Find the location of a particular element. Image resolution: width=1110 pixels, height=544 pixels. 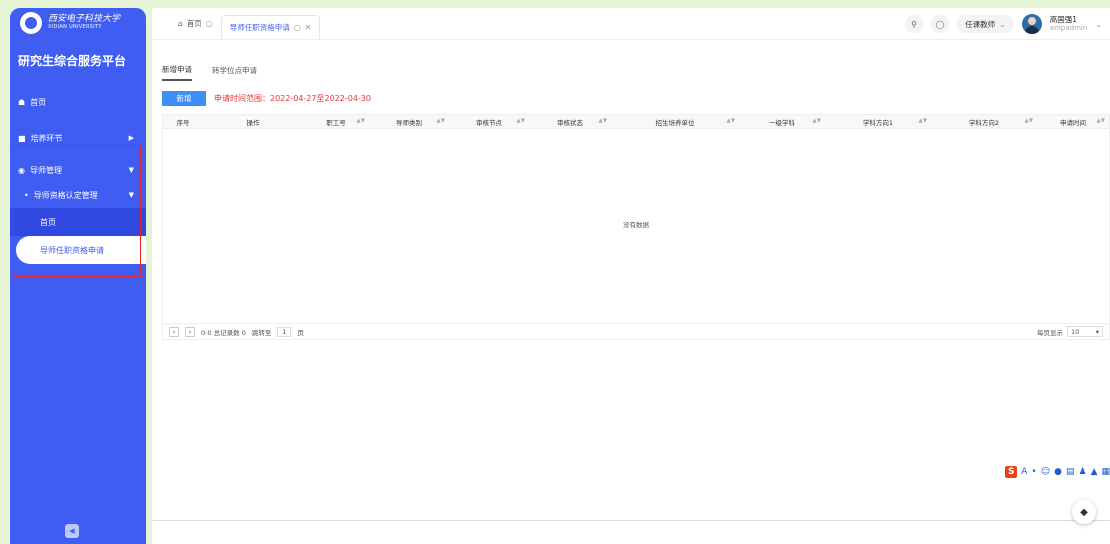

per-page-label: 每页显示 is located at coordinates (1050, 332).